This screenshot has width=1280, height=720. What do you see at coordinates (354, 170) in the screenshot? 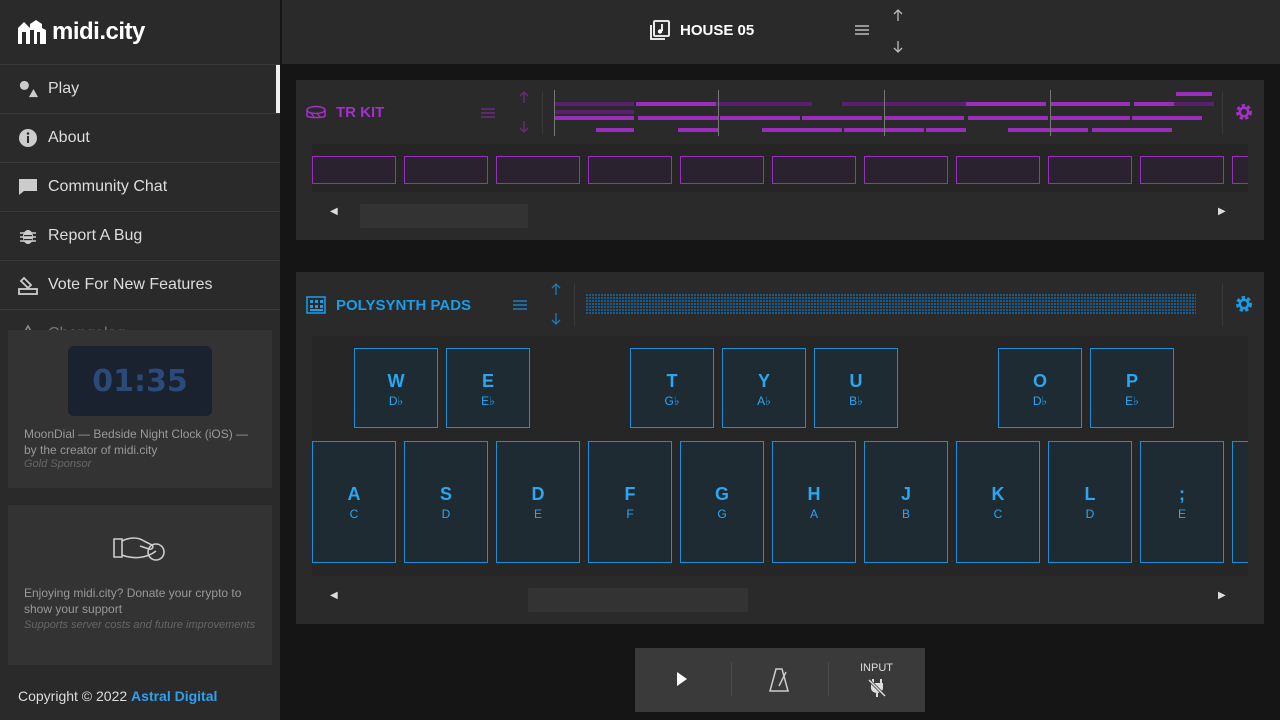
I see `drum-pad: 1` at bounding box center [354, 170].